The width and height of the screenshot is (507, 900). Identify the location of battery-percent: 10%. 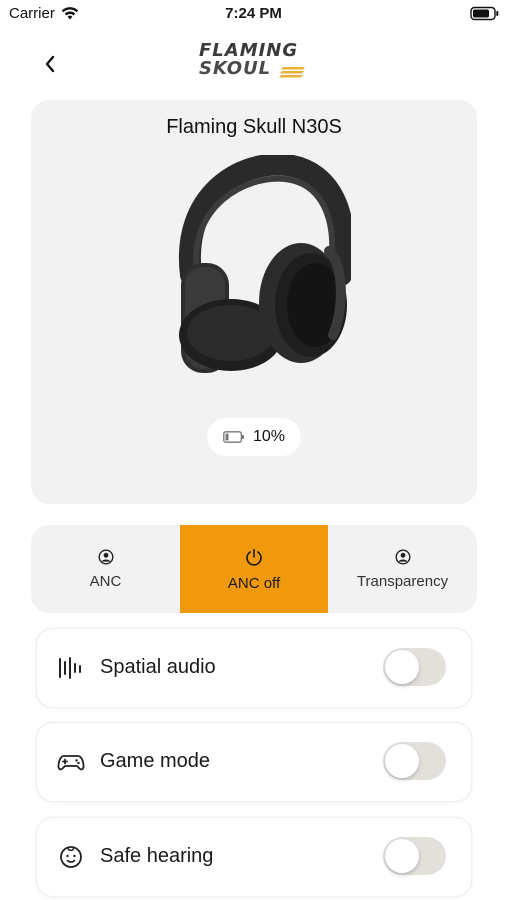
(269, 436).